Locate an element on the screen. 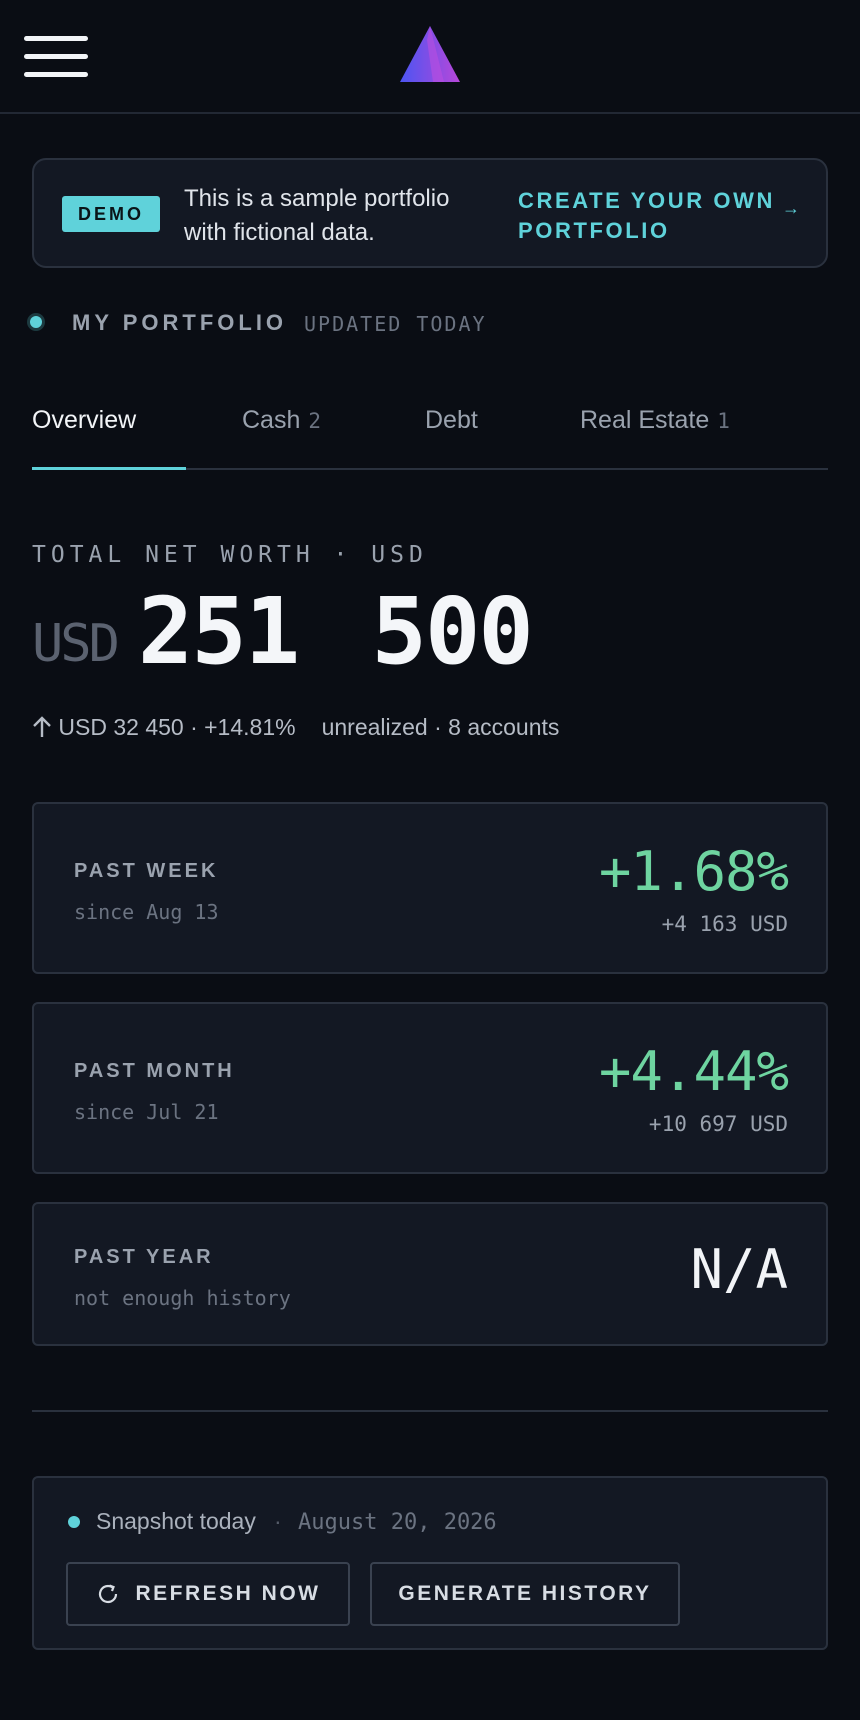 This screenshot has height=1720, width=860. net-worth-value: 251 500 is located at coordinates (336, 631).